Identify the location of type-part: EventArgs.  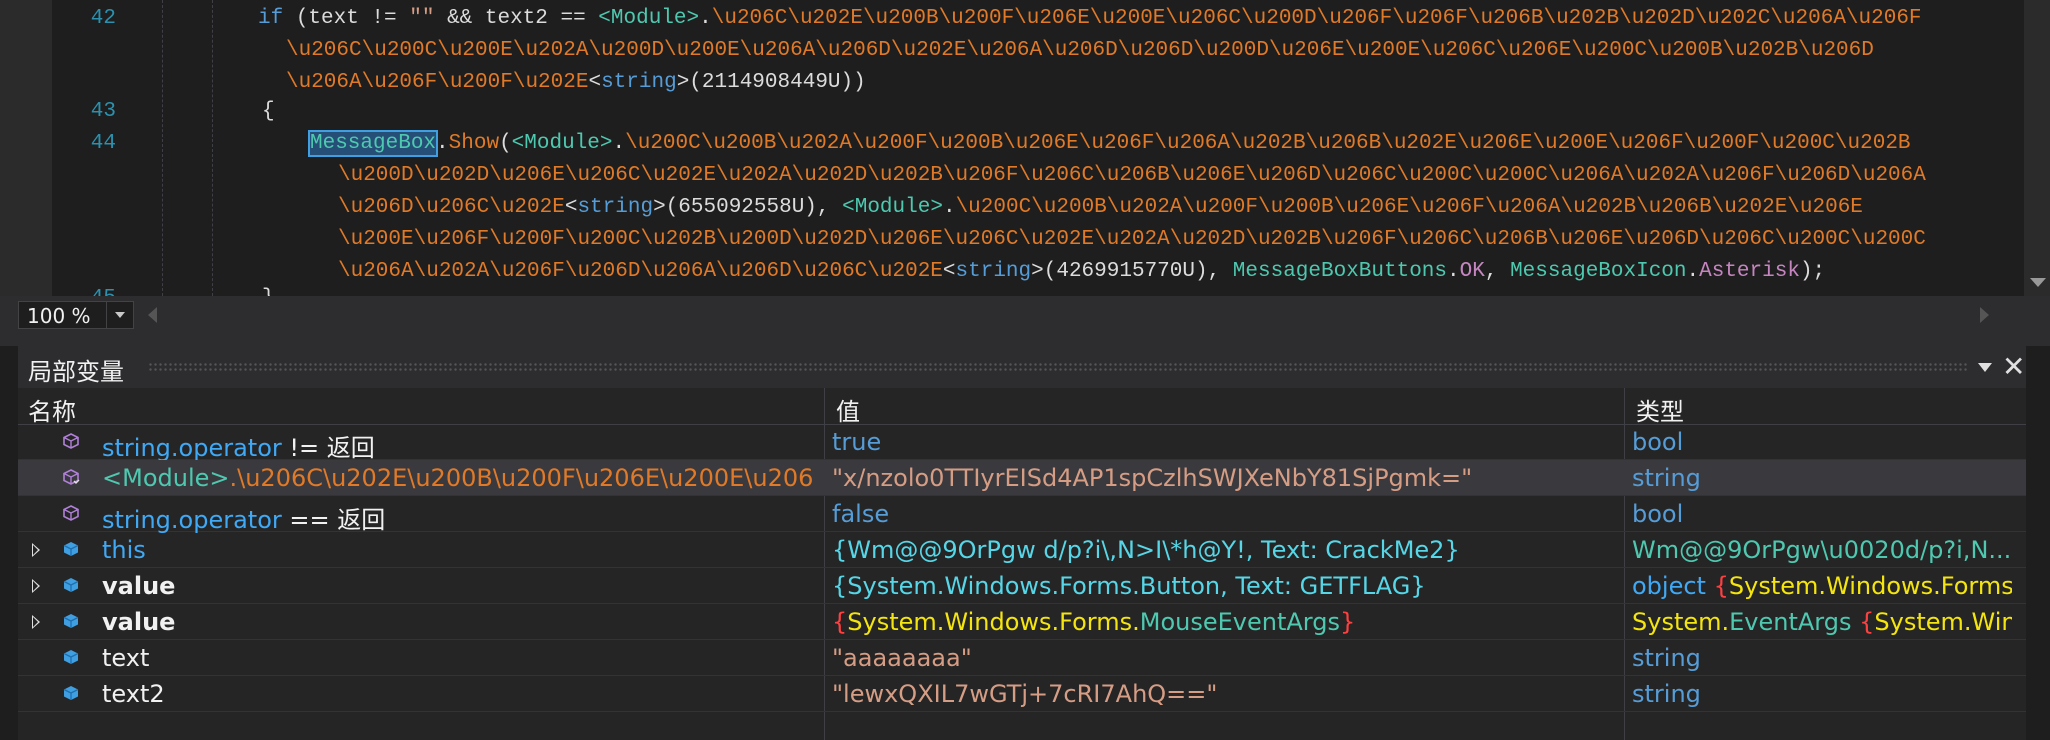
(1794, 622).